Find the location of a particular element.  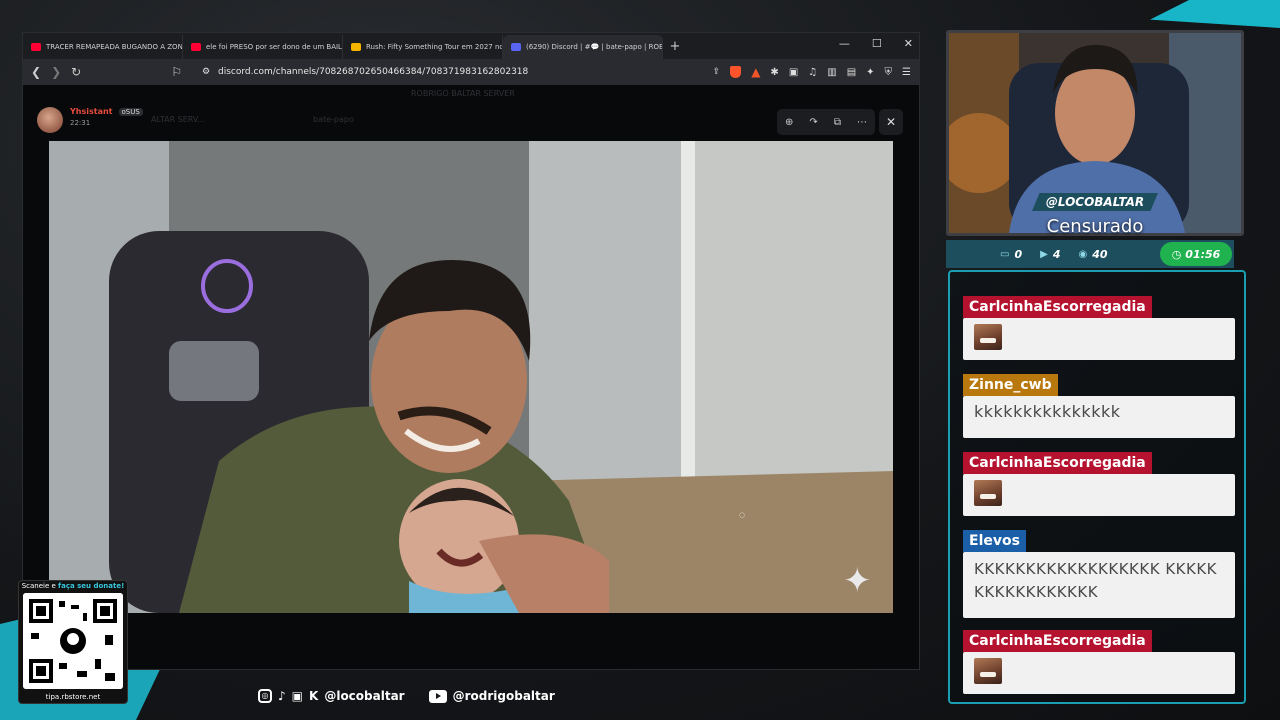

video-count: 4 is located at coordinates (1056, 254).